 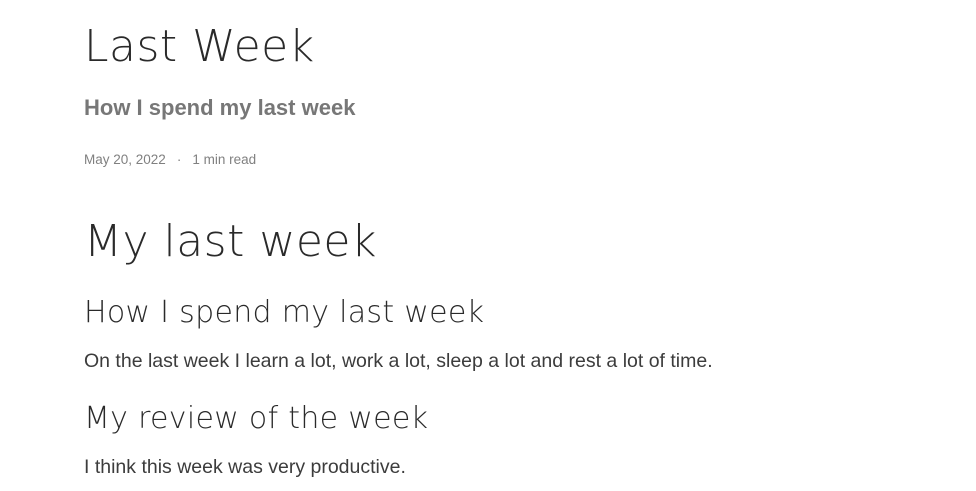 What do you see at coordinates (199, 46) in the screenshot?
I see `post-title: Last Week` at bounding box center [199, 46].